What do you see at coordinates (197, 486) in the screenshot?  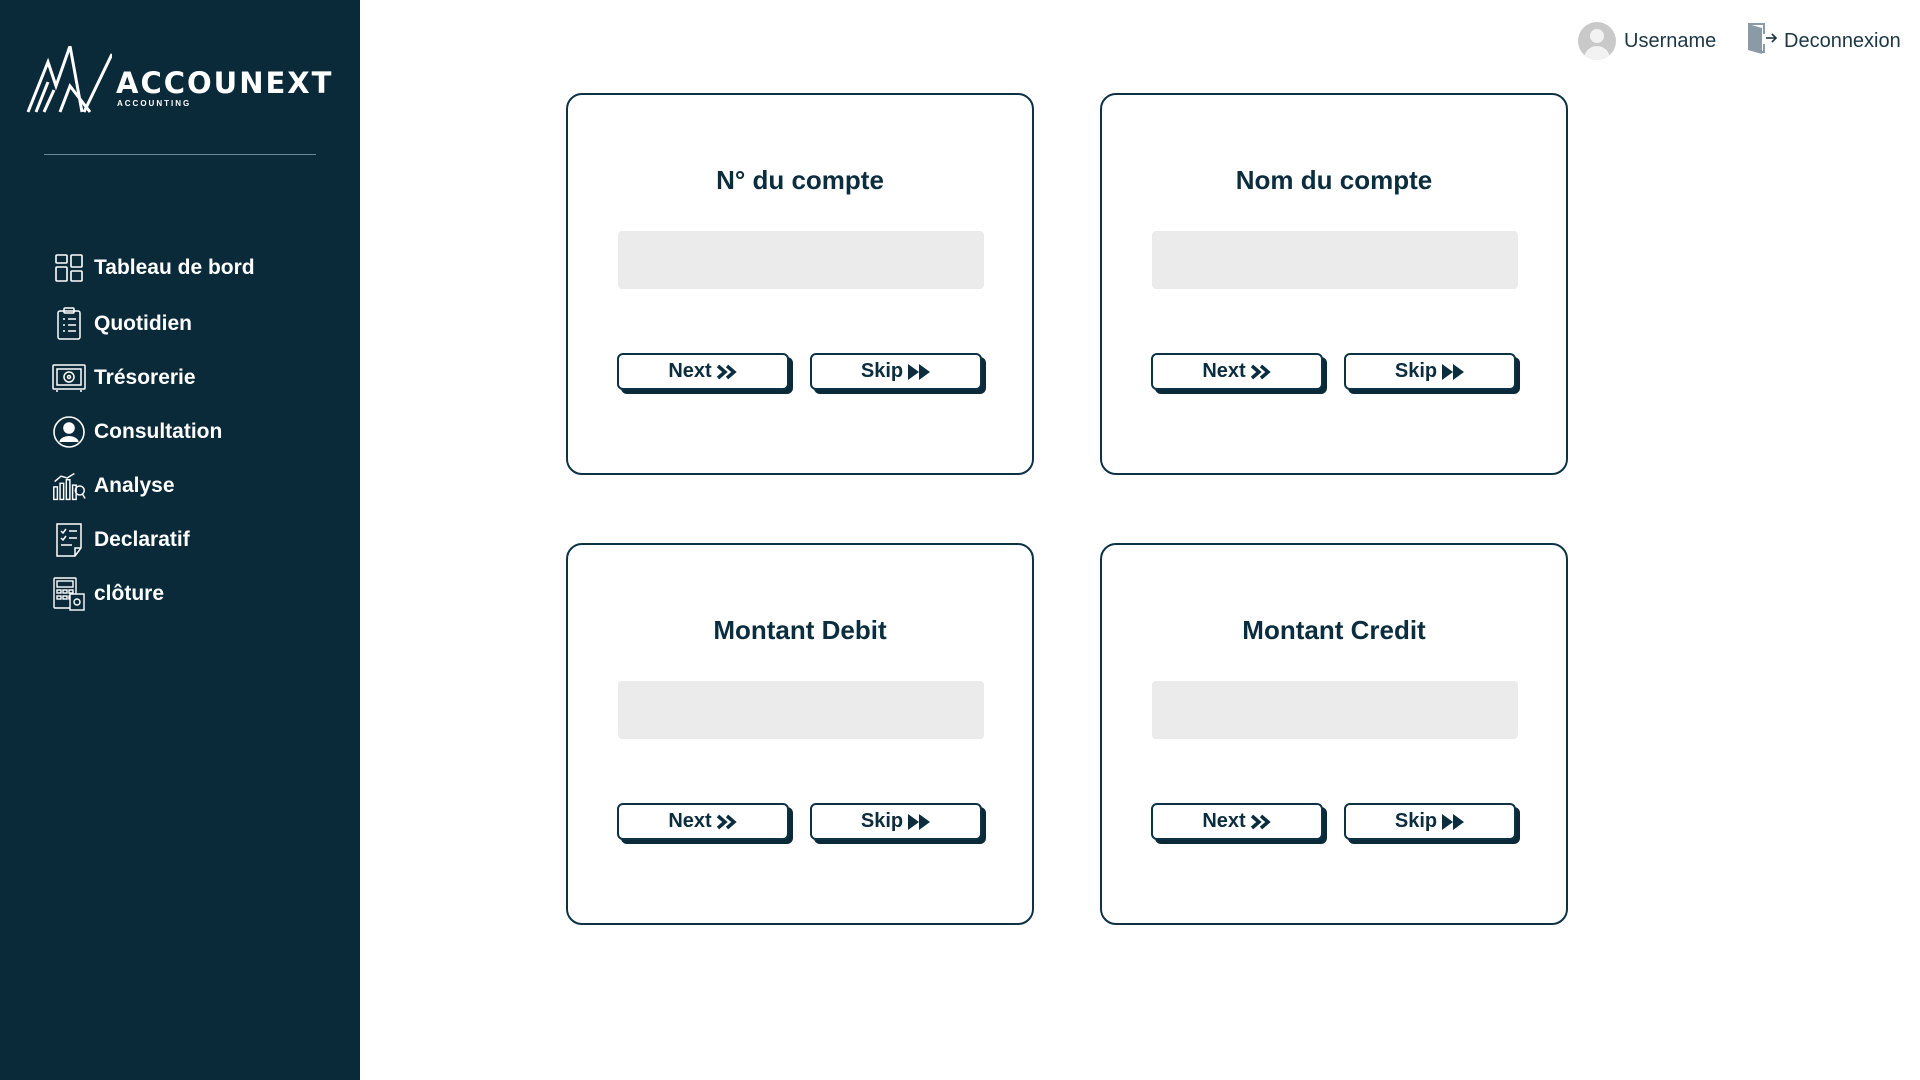 I see `sidebar-item-analyse: Analyse` at bounding box center [197, 486].